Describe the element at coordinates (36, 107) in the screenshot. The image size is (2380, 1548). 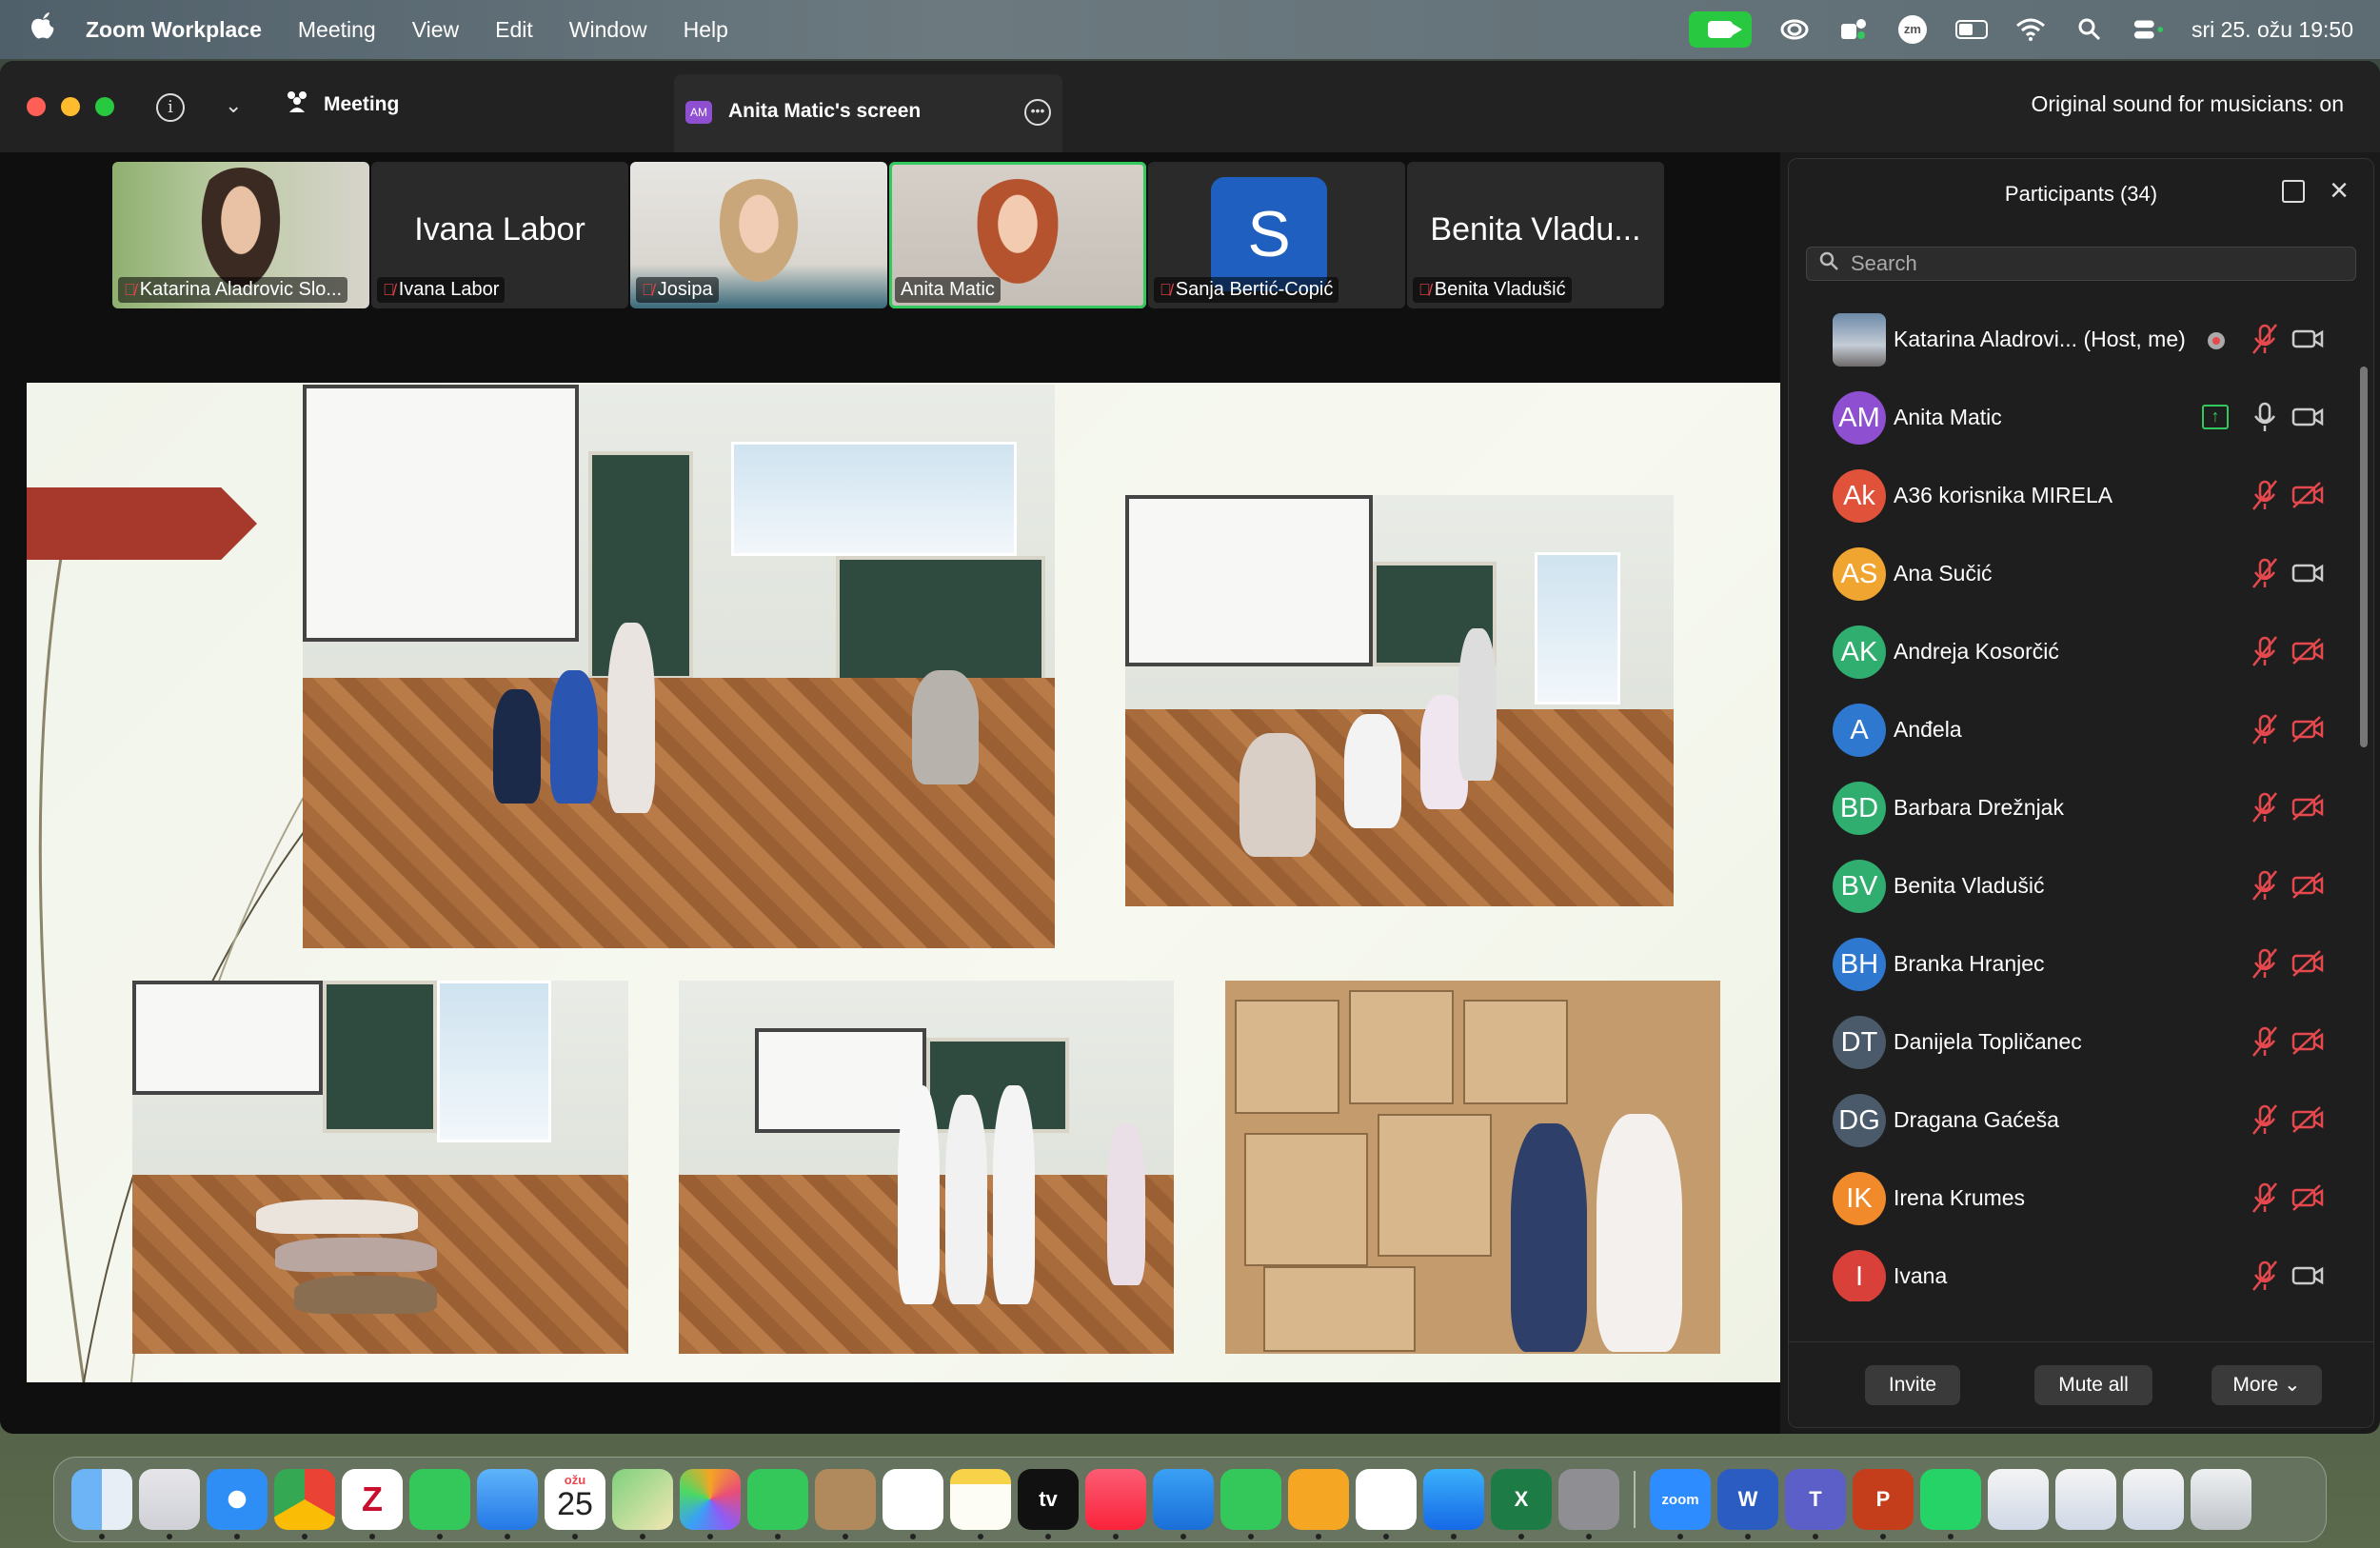
I see `close-window-button` at that location.